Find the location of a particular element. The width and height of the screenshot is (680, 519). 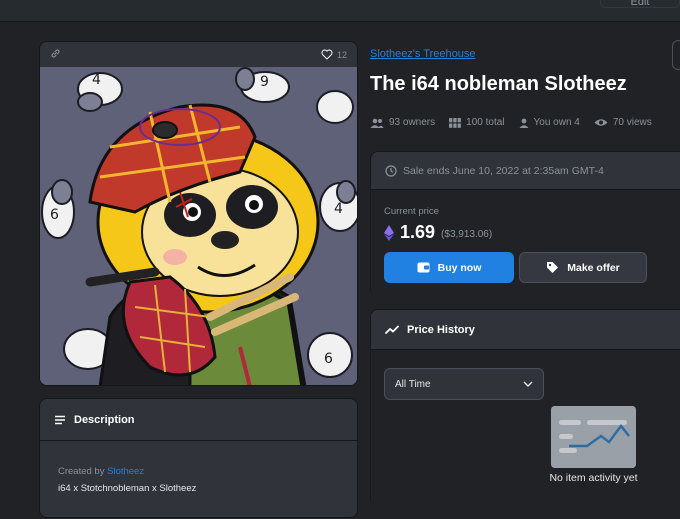

creator-link: Slotheez is located at coordinates (125, 471).